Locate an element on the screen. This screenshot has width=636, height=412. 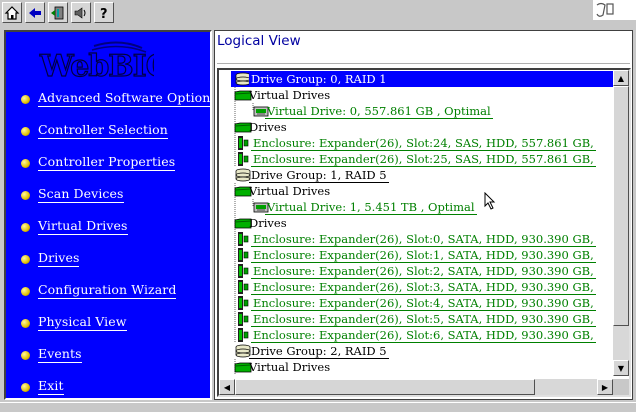
nav-item-label: Controller Selection is located at coordinates (103, 130).